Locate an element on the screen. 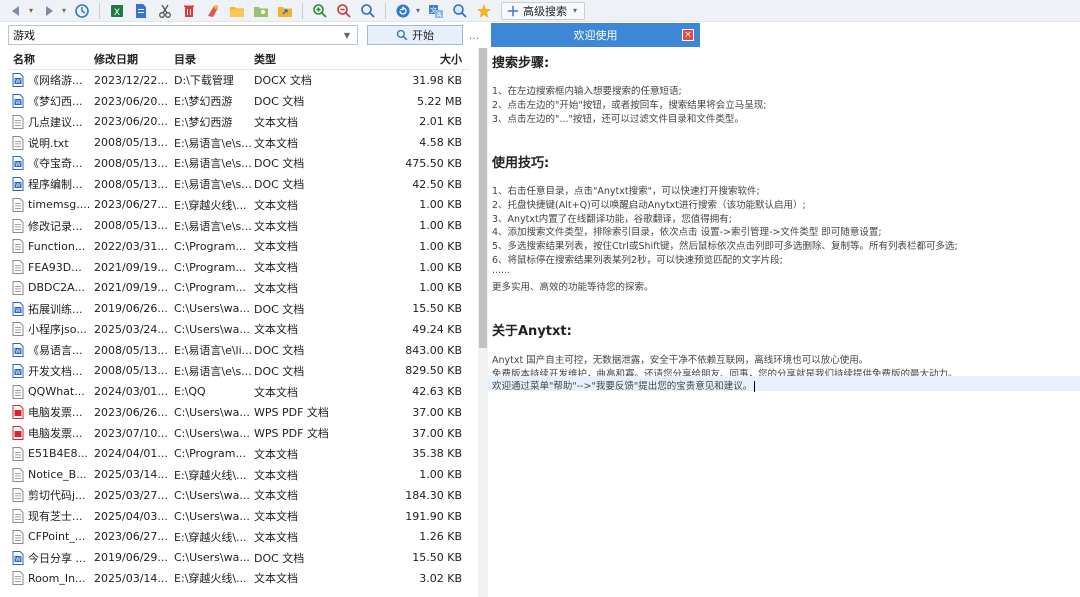  cell-type: 文本文档 is located at coordinates (276, 454).